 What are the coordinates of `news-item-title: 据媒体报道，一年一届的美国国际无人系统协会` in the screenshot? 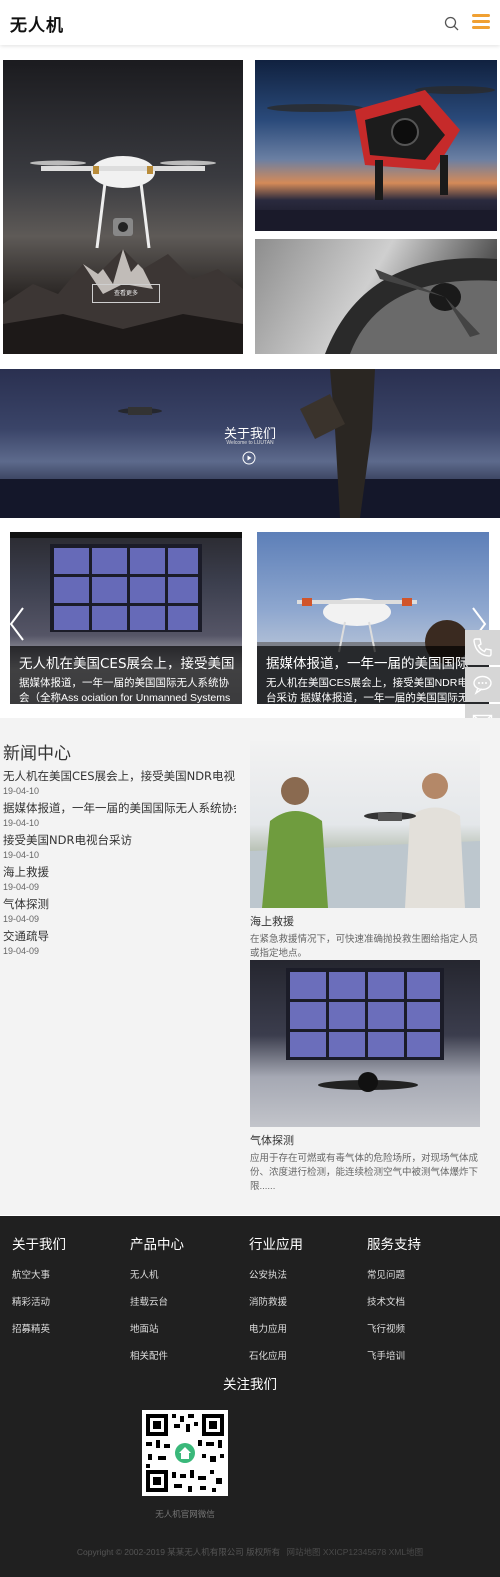 It's located at (119, 808).